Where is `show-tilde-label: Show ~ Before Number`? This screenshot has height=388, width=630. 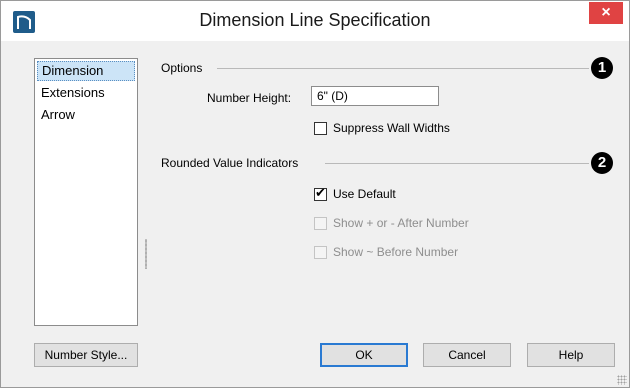 show-tilde-label: Show ~ Before Number is located at coordinates (396, 252).